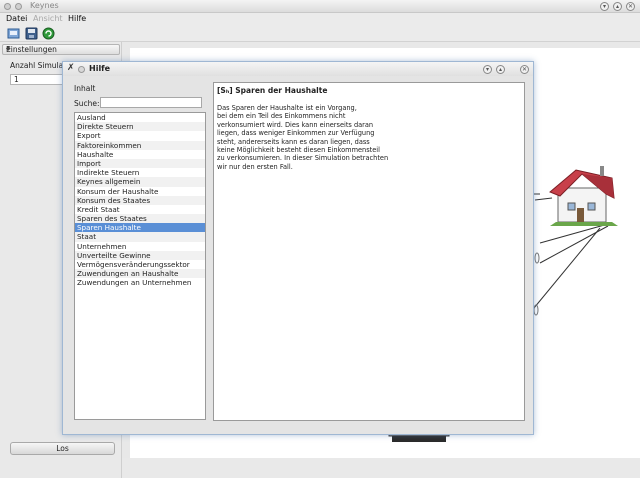 The height and width of the screenshot is (478, 640). I want to click on maximize-icon: ▴, so click(617, 6).